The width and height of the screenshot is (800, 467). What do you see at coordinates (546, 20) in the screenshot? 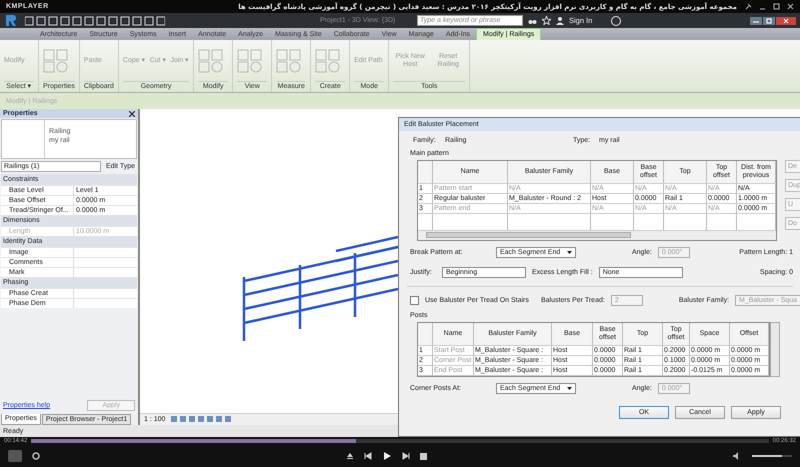
I see `star-icon` at bounding box center [546, 20].